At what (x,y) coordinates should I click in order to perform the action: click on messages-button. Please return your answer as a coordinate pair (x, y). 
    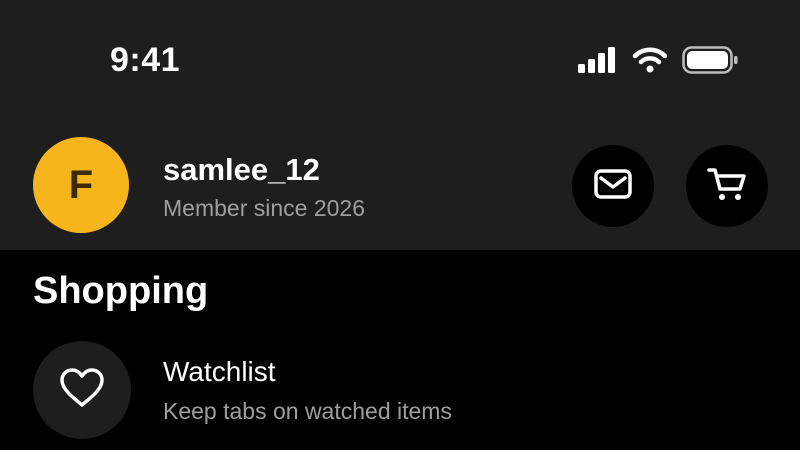
    Looking at the image, I should click on (613, 186).